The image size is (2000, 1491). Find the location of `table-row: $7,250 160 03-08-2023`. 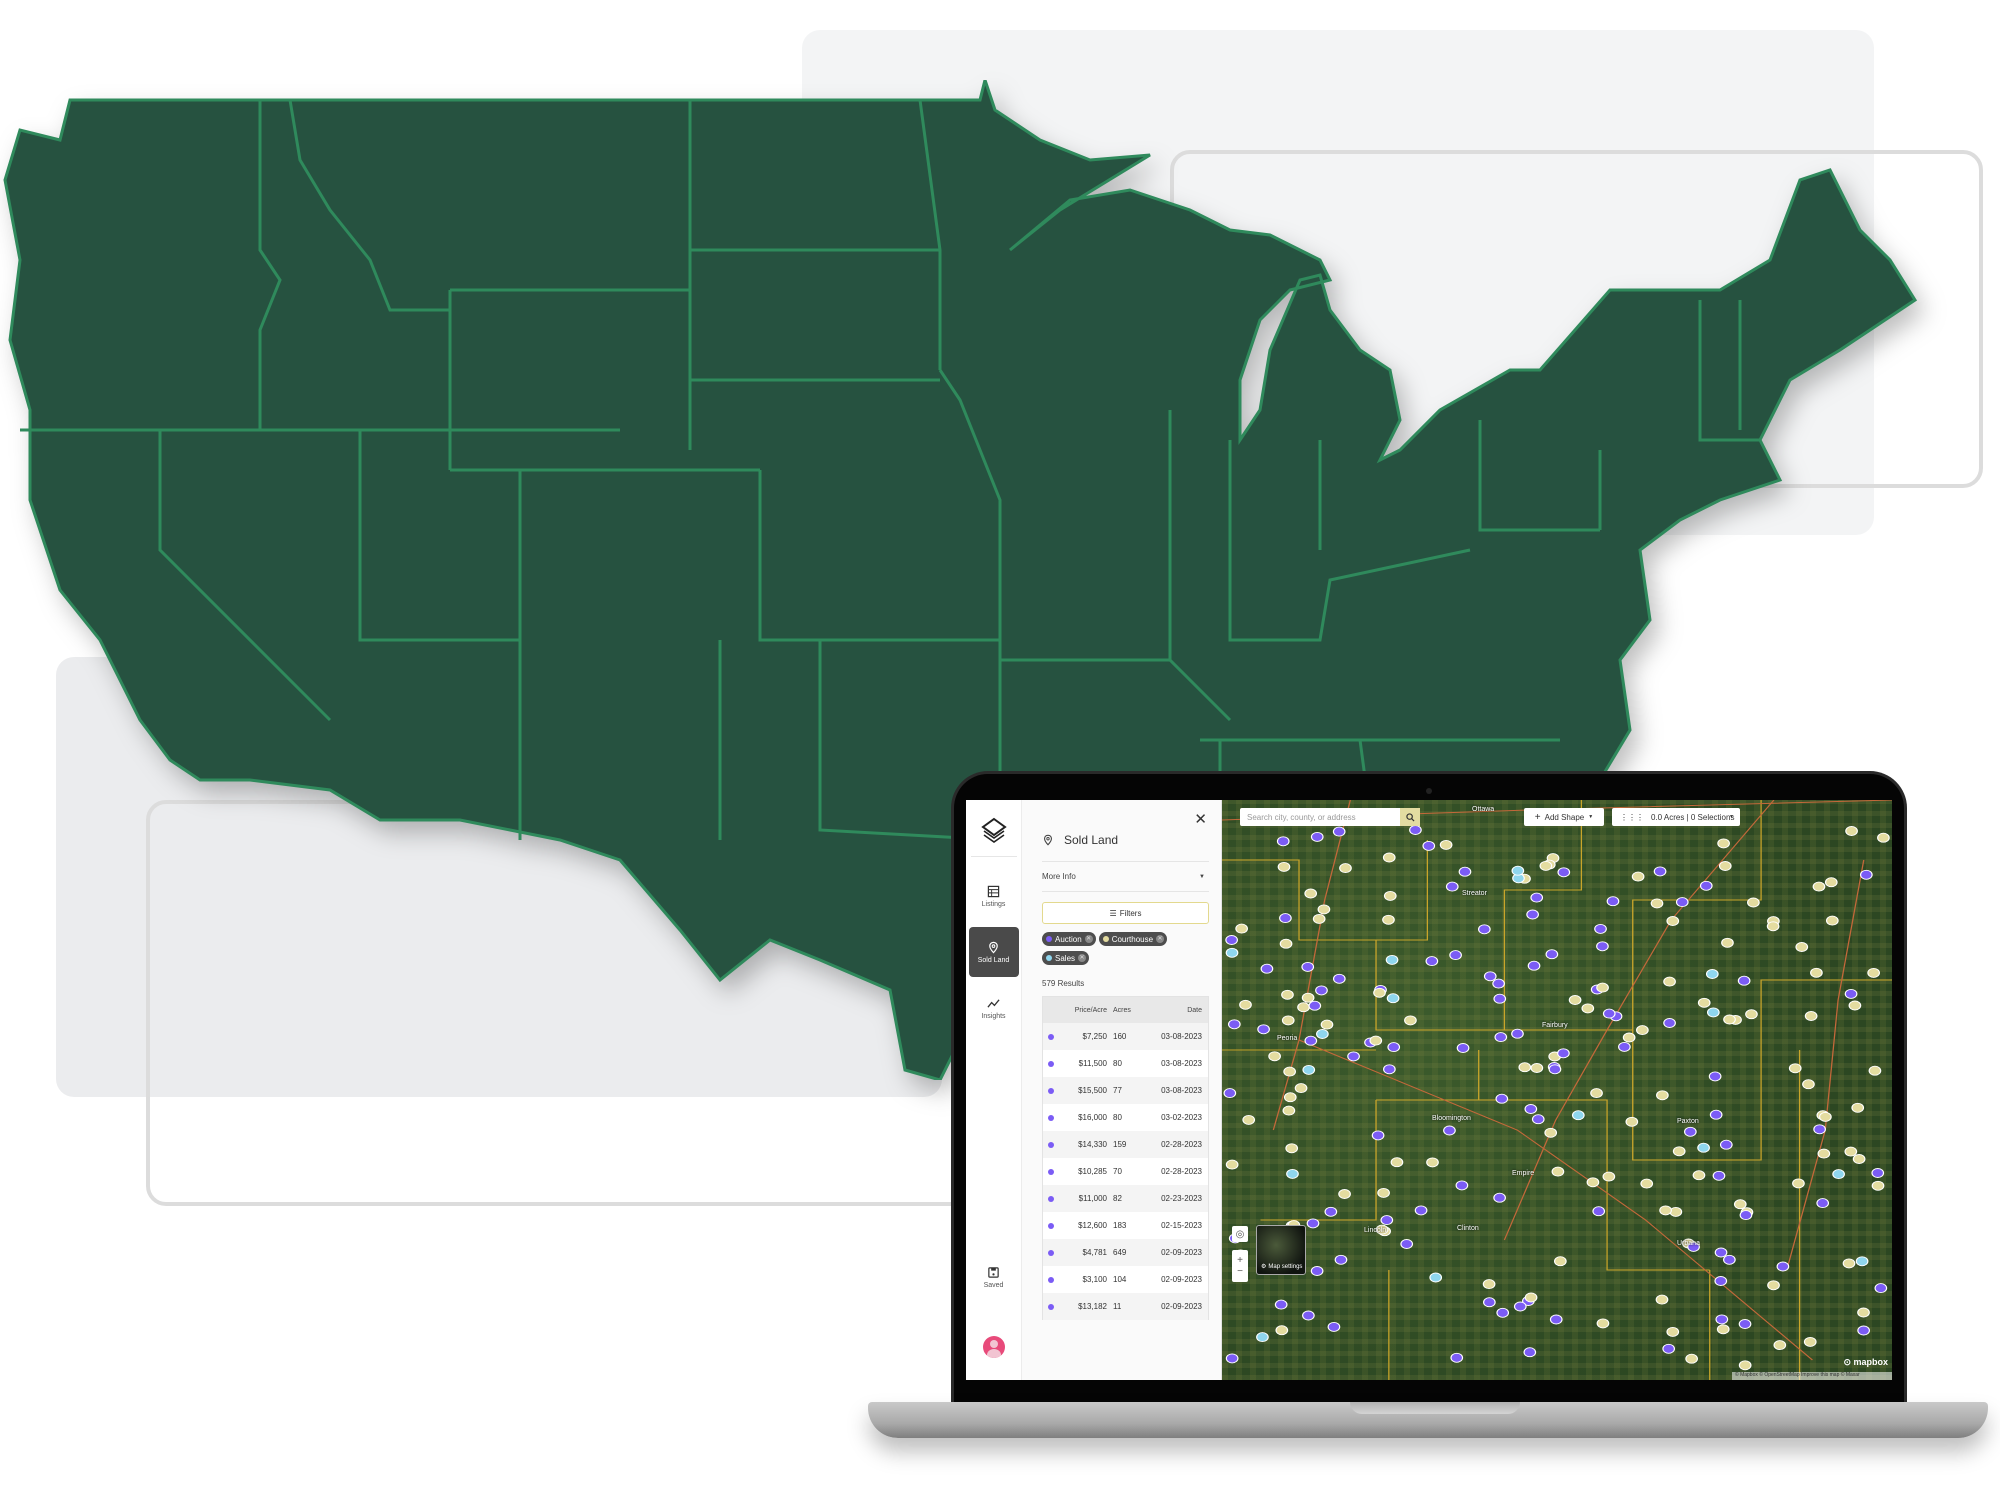

table-row: $7,250 160 03-08-2023 is located at coordinates (1125, 1036).